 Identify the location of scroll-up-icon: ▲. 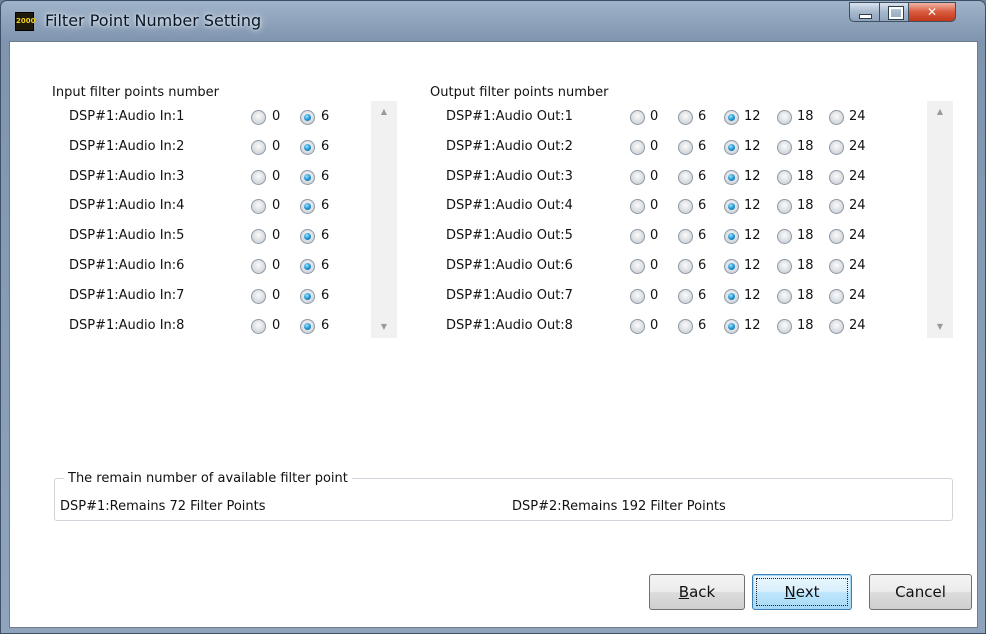
(940, 111).